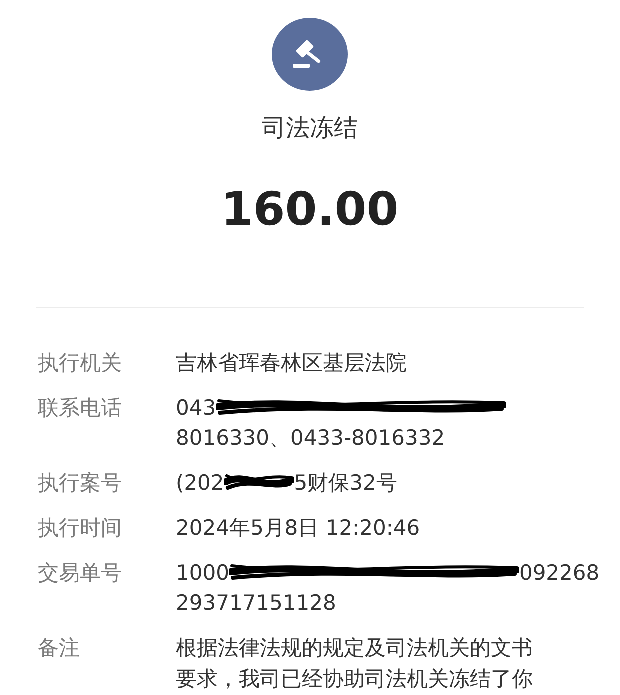 Image resolution: width=620 pixels, height=695 pixels. What do you see at coordinates (298, 528) in the screenshot?
I see `detail-value: 2024年5月8日 12:20:46` at bounding box center [298, 528].